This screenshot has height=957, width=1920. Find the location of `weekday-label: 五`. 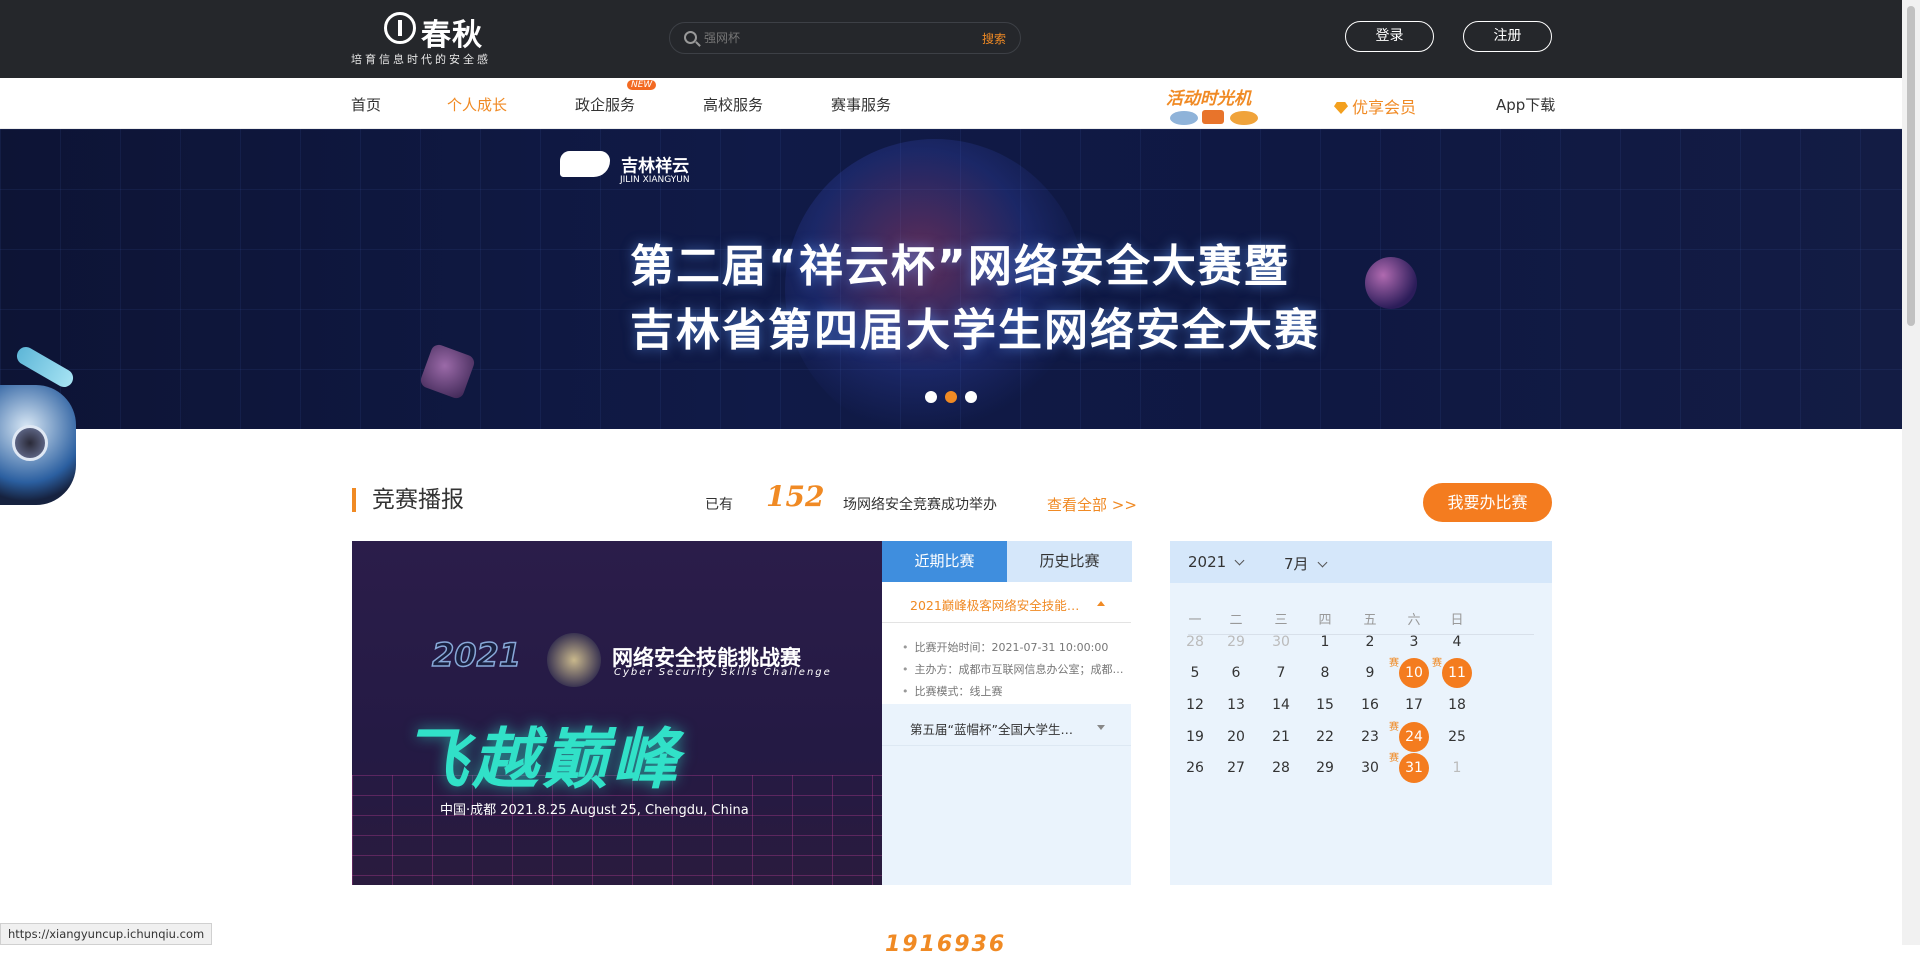

weekday-label: 五 is located at coordinates (1370, 620).